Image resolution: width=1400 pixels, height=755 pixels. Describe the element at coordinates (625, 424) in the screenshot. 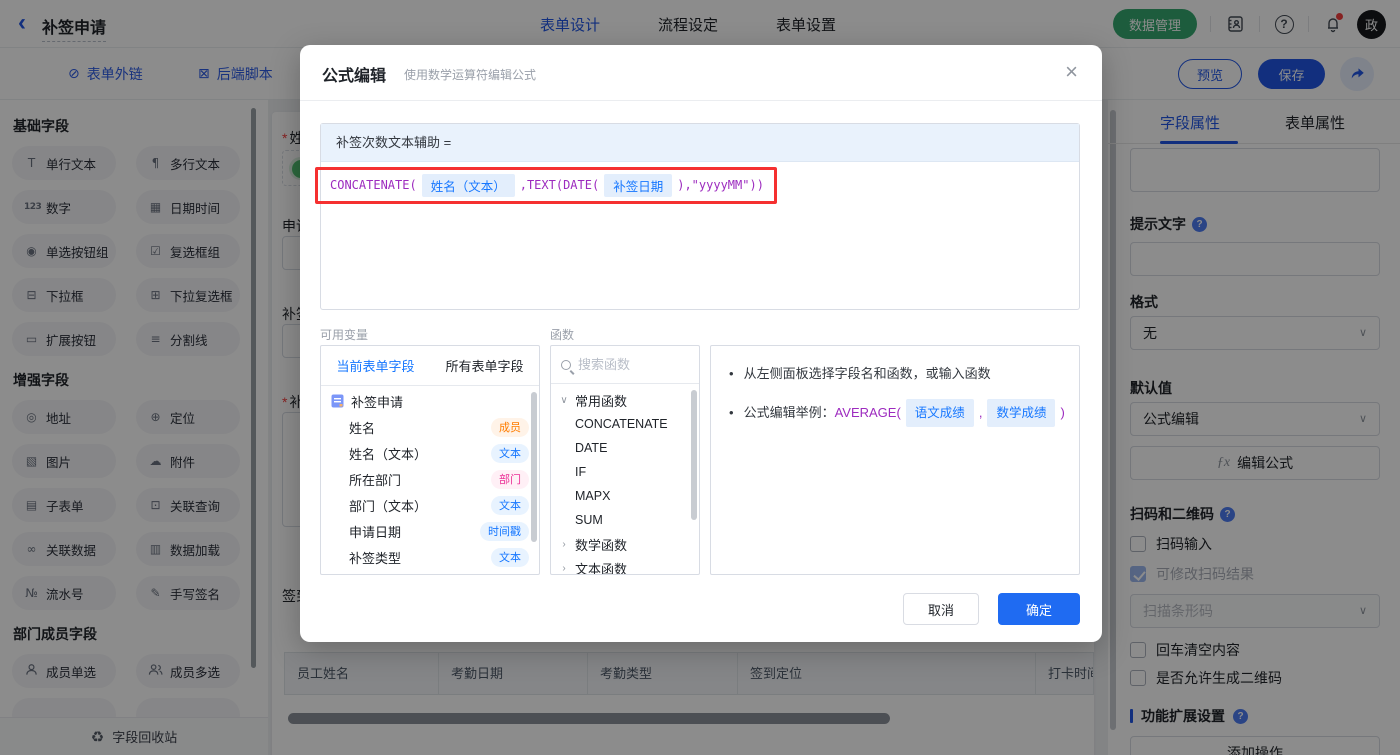

I see `function-item: CONCATENATE` at that location.